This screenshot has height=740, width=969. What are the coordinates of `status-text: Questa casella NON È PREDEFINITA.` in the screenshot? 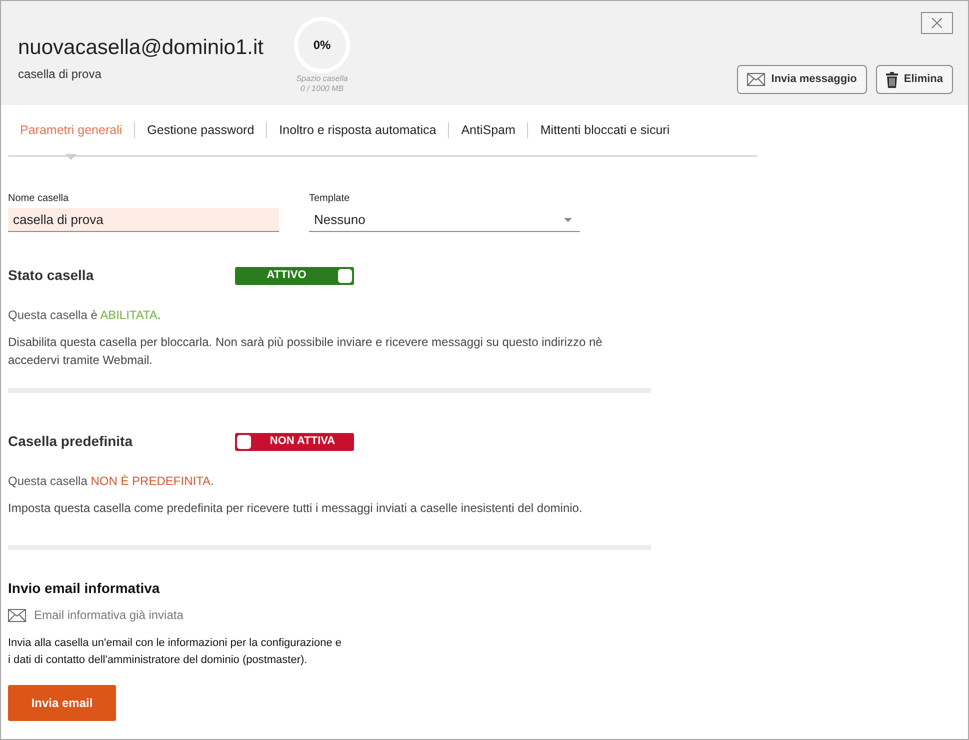 It's located at (111, 481).